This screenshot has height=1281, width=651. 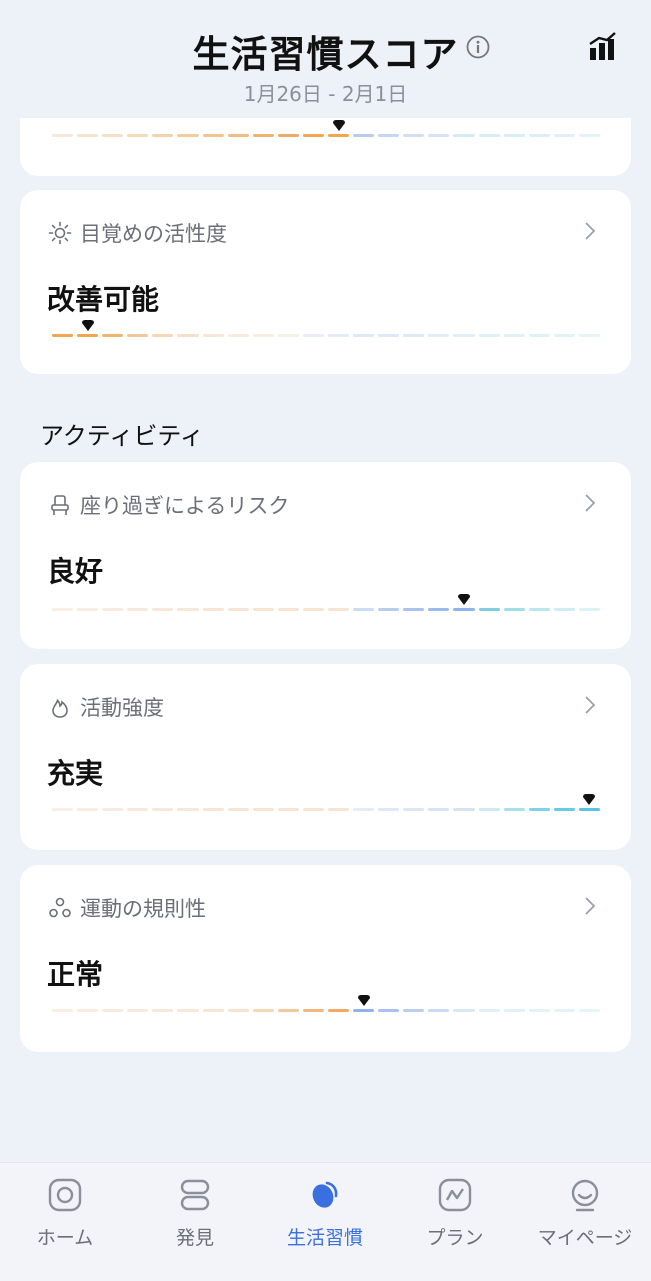 What do you see at coordinates (75, 571) in the screenshot?
I see `card-status: 良好` at bounding box center [75, 571].